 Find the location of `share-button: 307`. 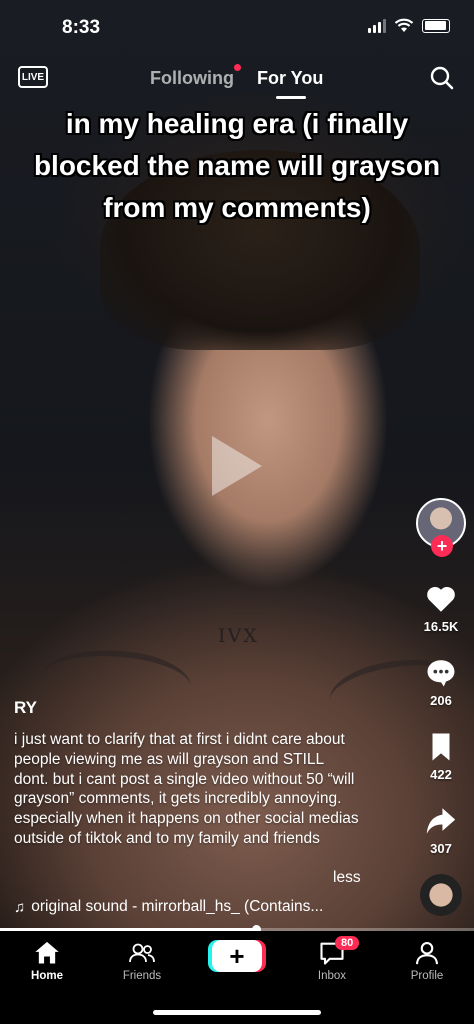

share-button: 307 is located at coordinates (441, 830).